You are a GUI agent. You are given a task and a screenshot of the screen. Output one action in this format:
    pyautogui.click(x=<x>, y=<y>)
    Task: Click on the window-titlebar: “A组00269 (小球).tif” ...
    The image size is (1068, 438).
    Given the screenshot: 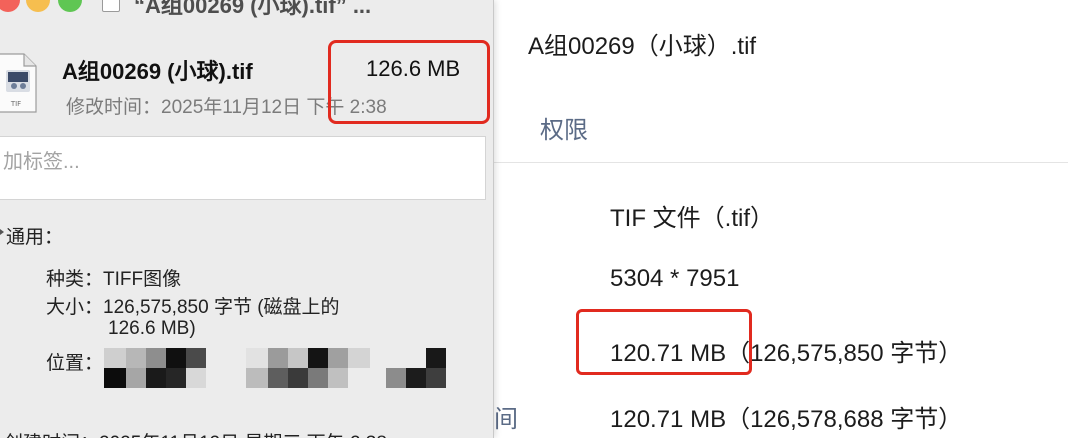 What is the action you would take?
    pyautogui.click(x=246, y=10)
    